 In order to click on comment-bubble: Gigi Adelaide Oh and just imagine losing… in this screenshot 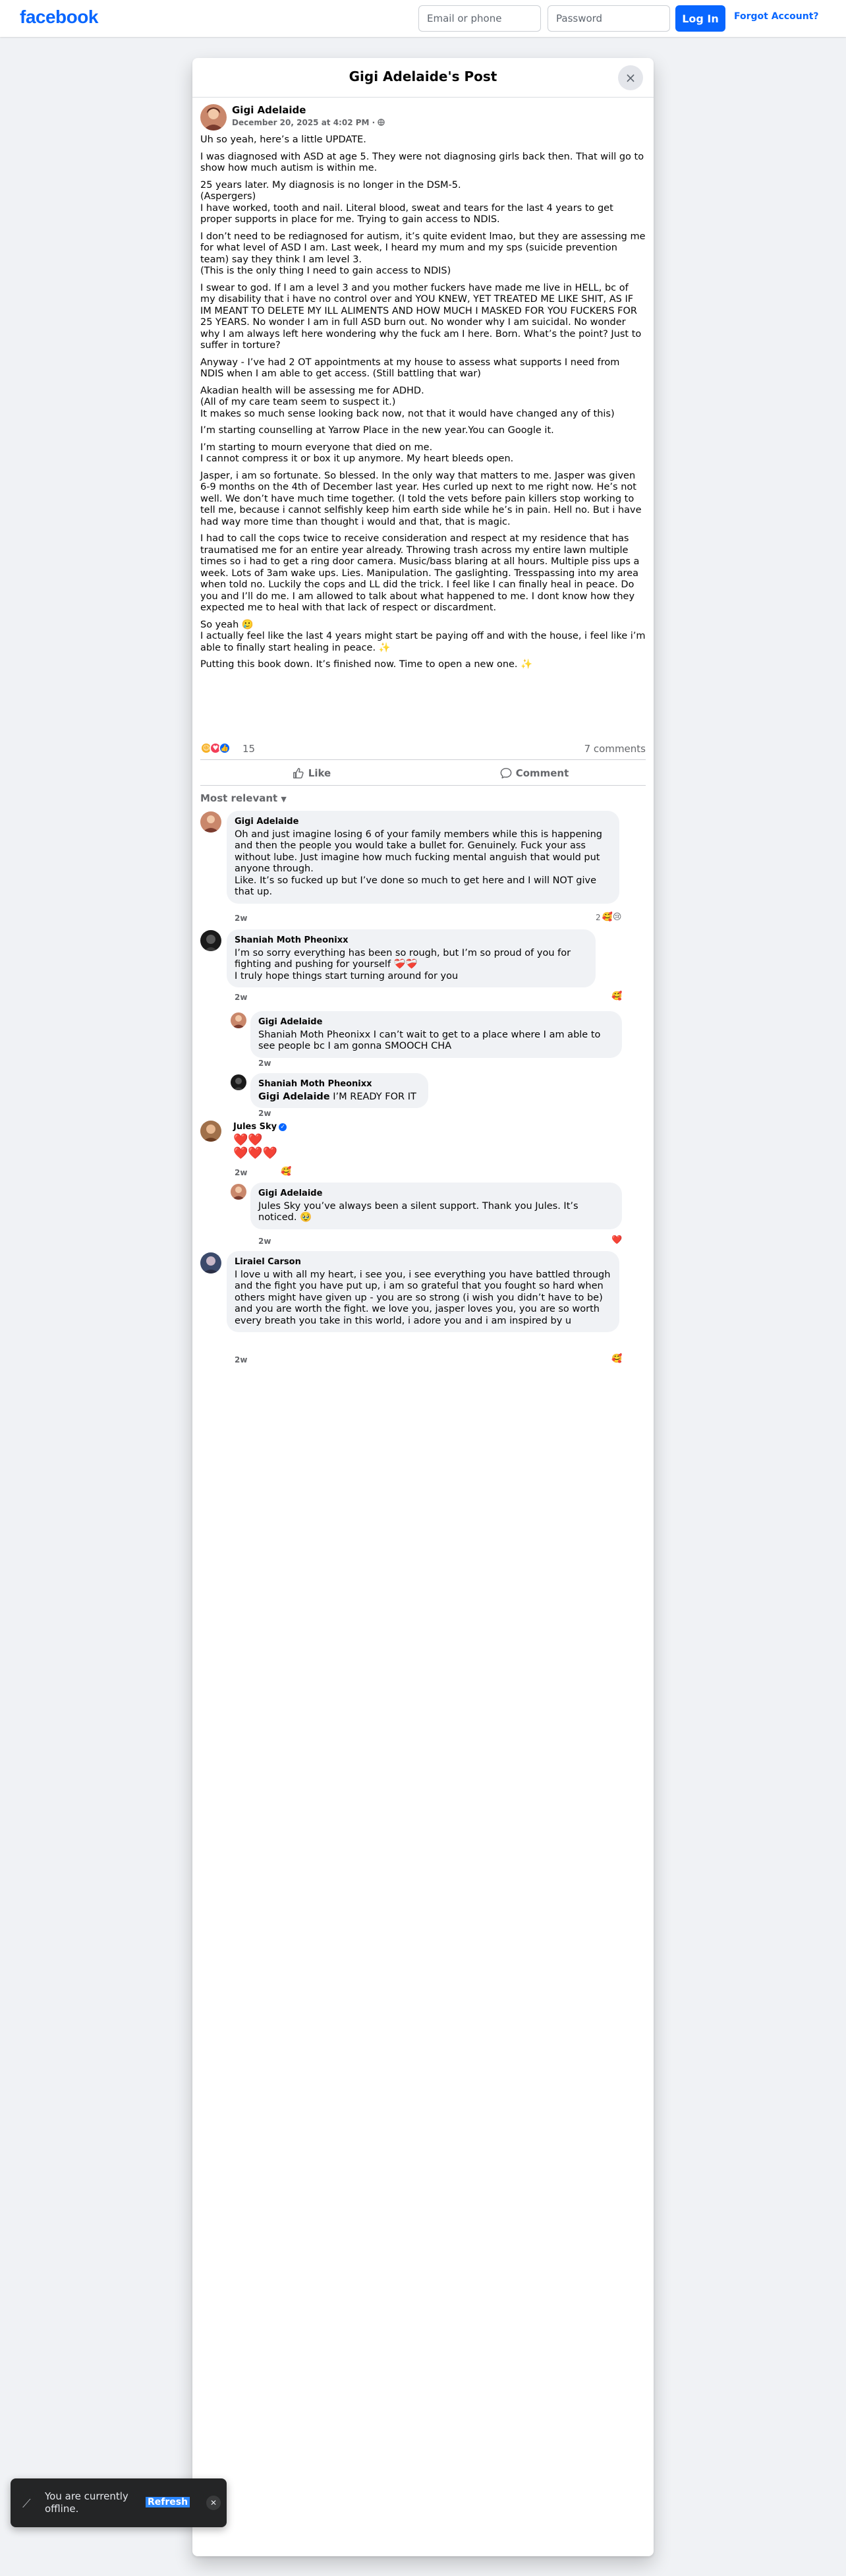, I will do `click(423, 857)`.